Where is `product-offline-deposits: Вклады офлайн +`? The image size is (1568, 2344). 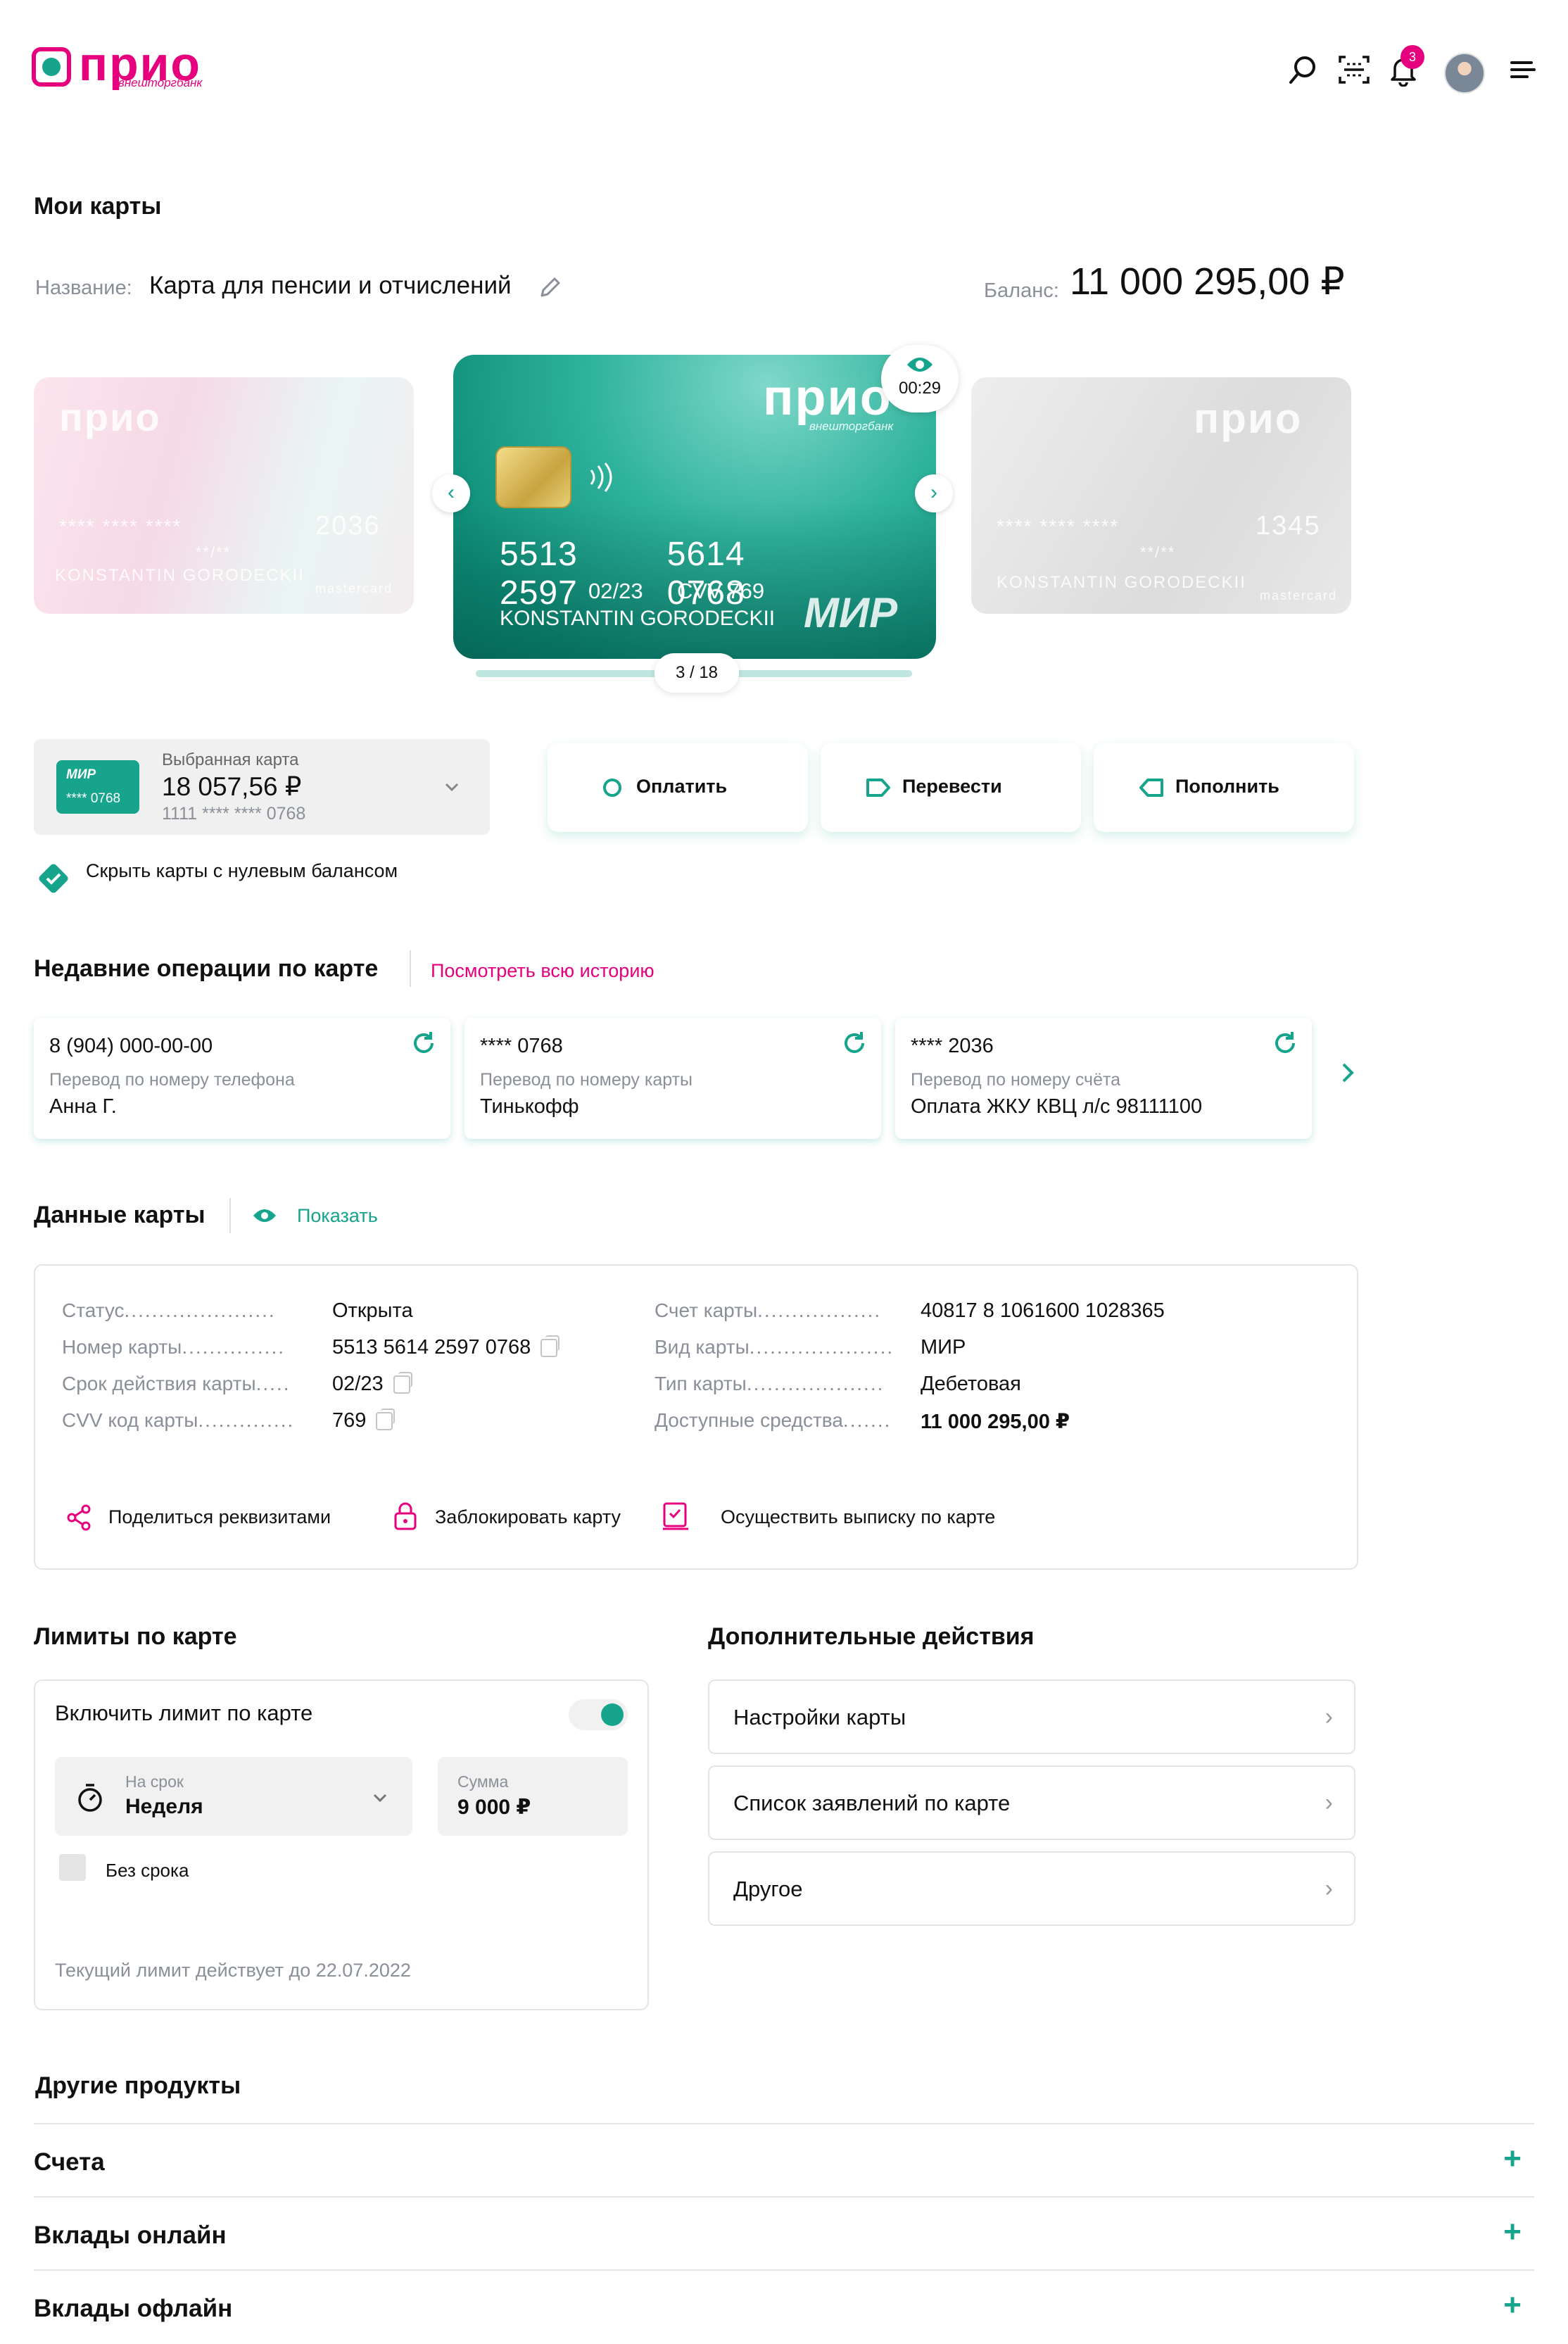
product-offline-deposits: Вклады офлайн + is located at coordinates (784, 2307).